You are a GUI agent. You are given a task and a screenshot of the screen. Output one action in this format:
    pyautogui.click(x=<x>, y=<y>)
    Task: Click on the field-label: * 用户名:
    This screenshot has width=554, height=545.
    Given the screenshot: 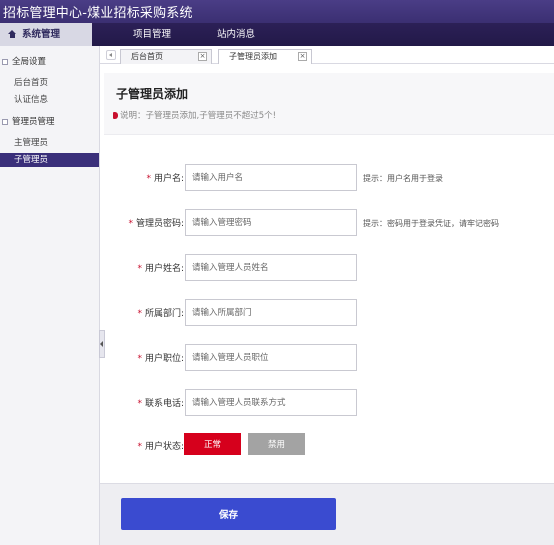 What is the action you would take?
    pyautogui.click(x=165, y=179)
    